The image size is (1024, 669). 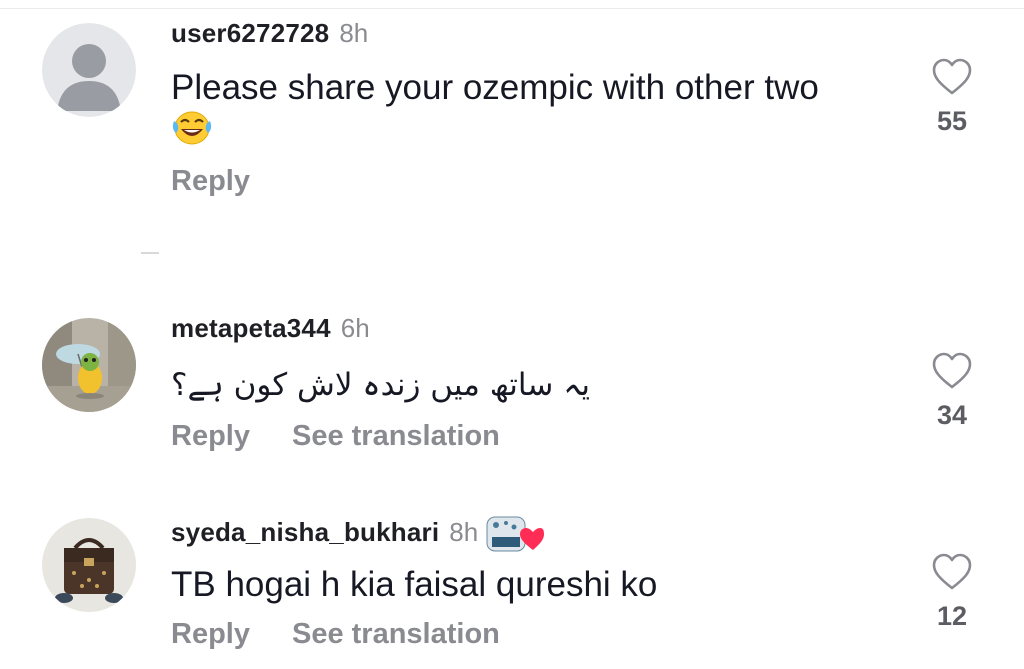 What do you see at coordinates (414, 584) in the screenshot?
I see `comment-text-content: TB hogai h kia faisal qureshi ko` at bounding box center [414, 584].